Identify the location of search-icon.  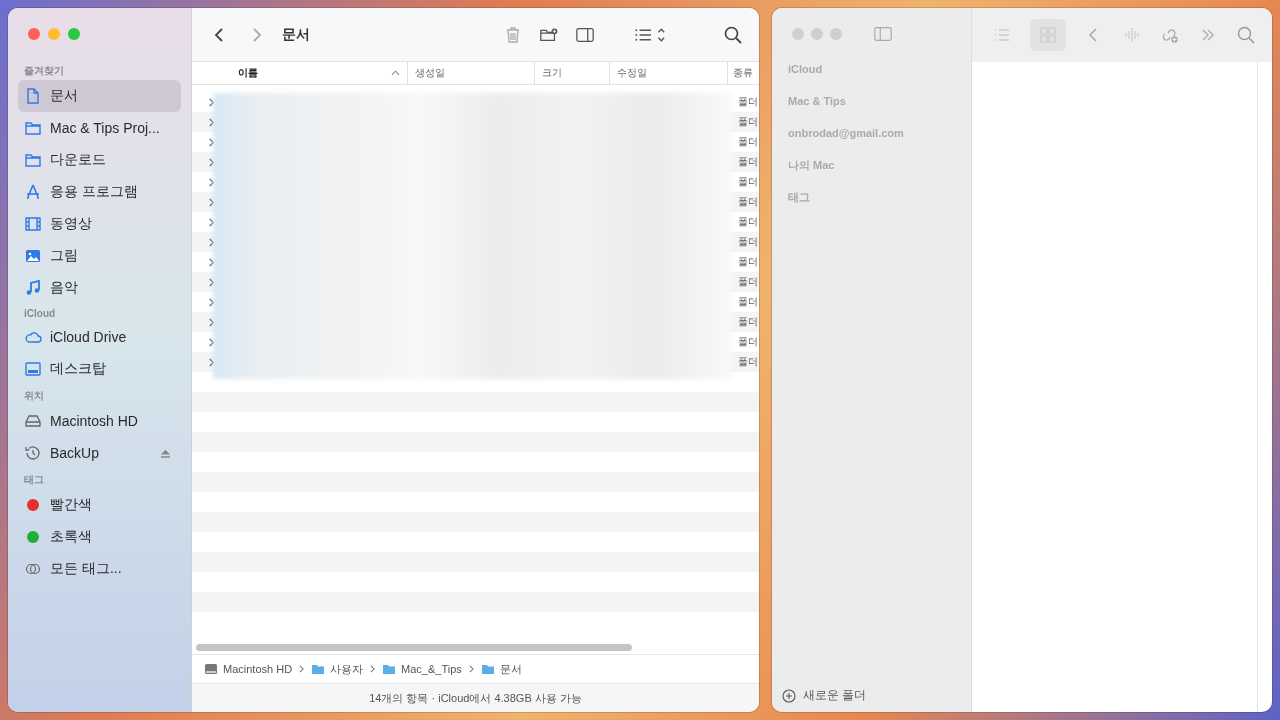
(733, 34).